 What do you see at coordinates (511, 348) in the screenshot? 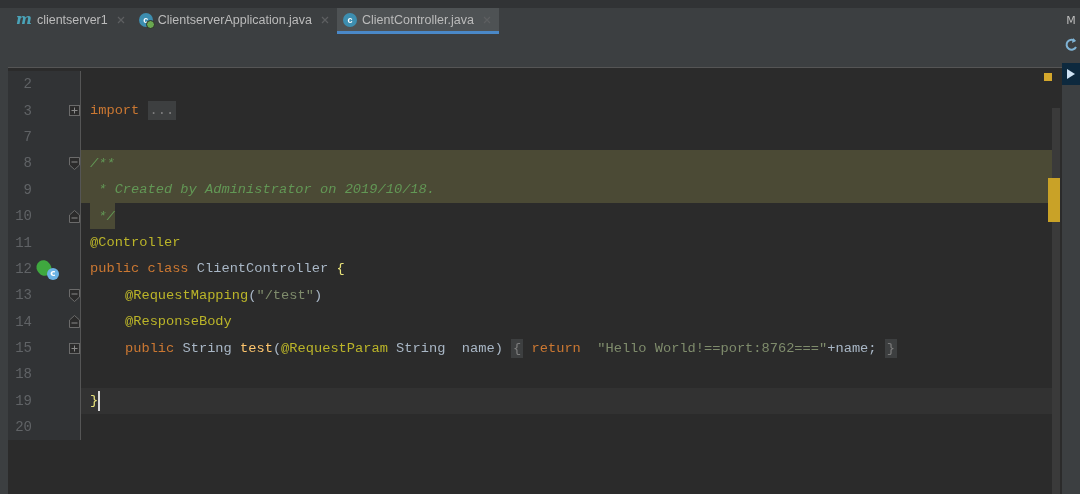
I see `code-line: public String test(@RequestParam String name) { return "Hello World!==port:8762==="+name; }` at bounding box center [511, 348].